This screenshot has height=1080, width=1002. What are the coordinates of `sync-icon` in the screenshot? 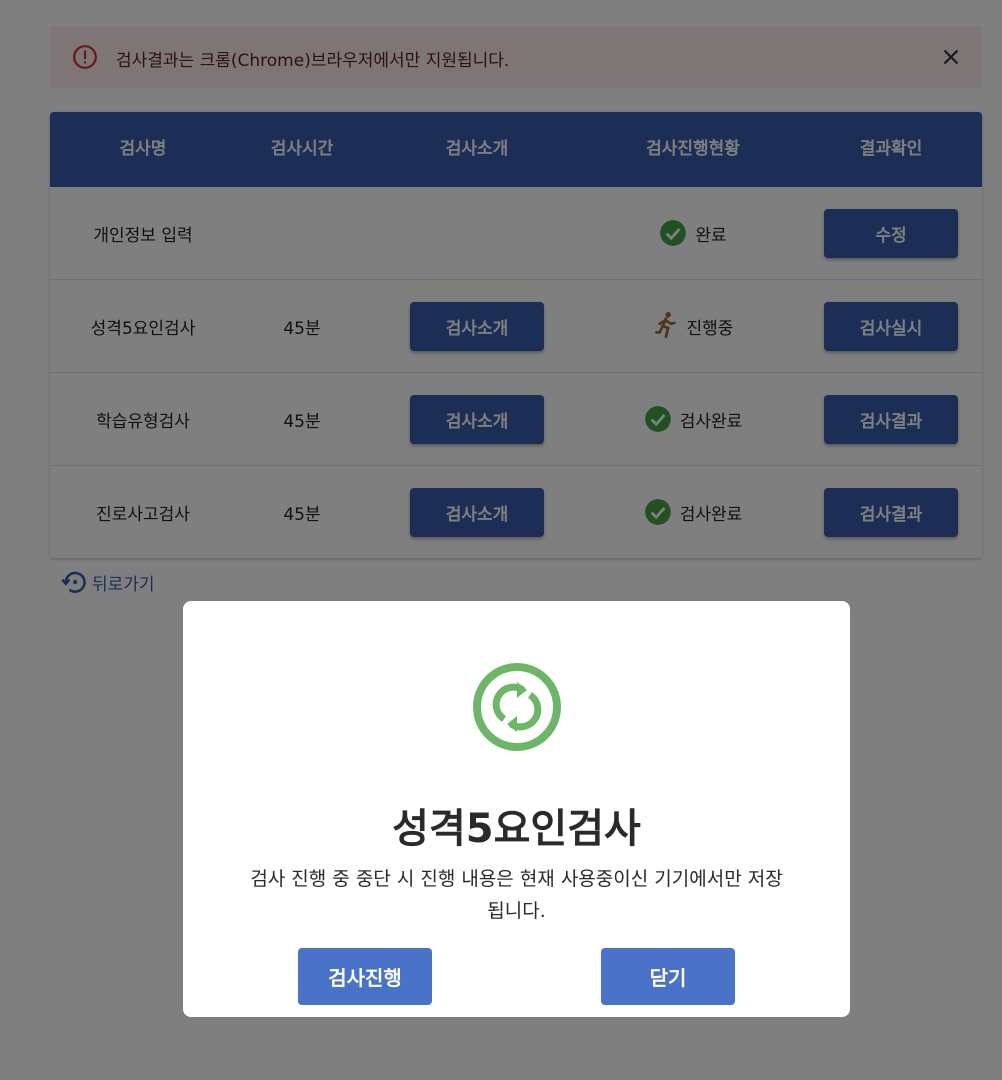 It's located at (517, 707).